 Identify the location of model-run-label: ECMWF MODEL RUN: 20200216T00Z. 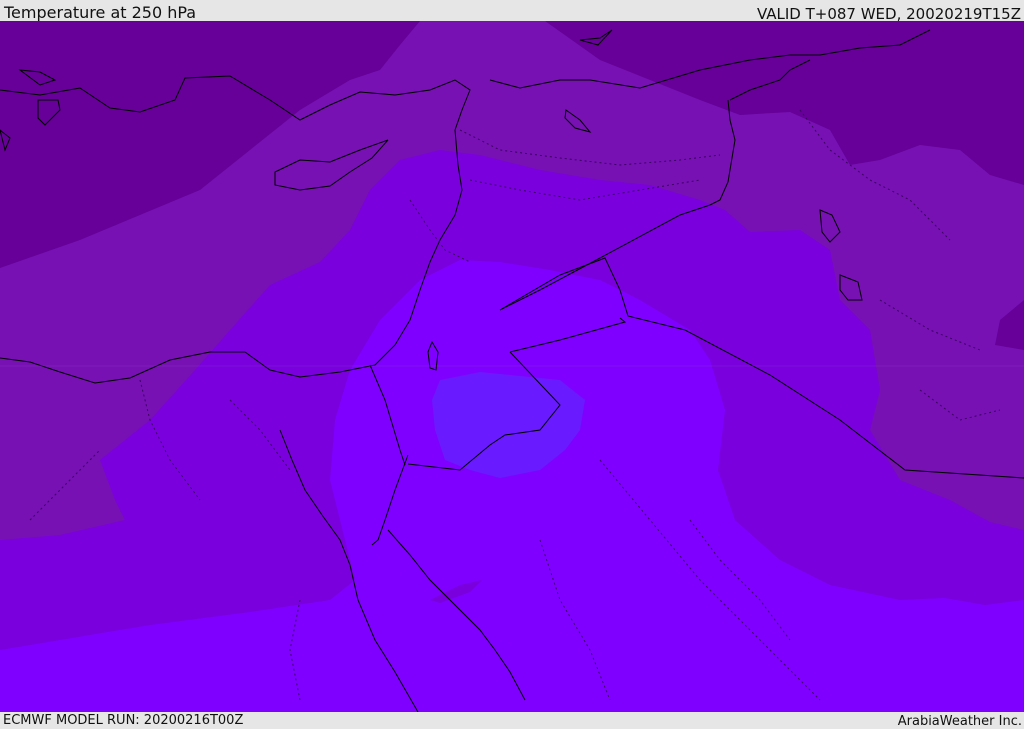
(123, 720).